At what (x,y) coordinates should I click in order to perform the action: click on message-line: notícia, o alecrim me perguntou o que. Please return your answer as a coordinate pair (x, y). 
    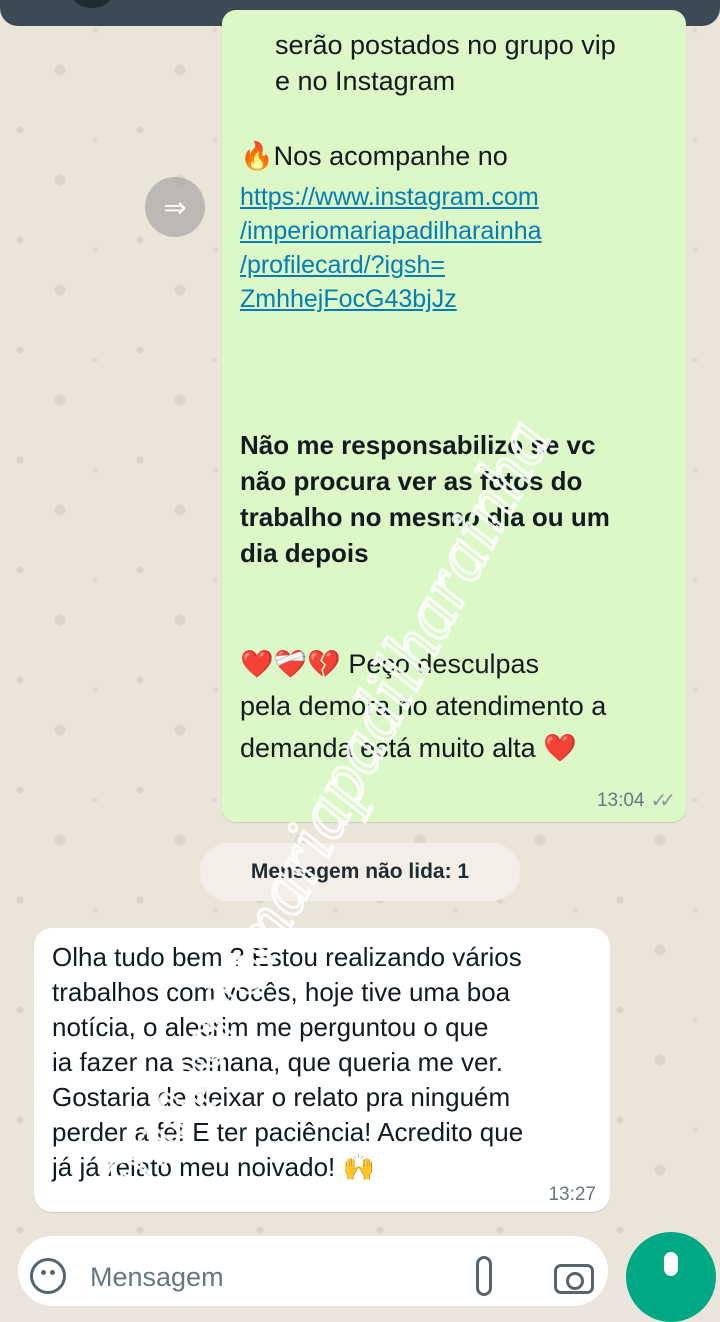
    Looking at the image, I should click on (270, 1027).